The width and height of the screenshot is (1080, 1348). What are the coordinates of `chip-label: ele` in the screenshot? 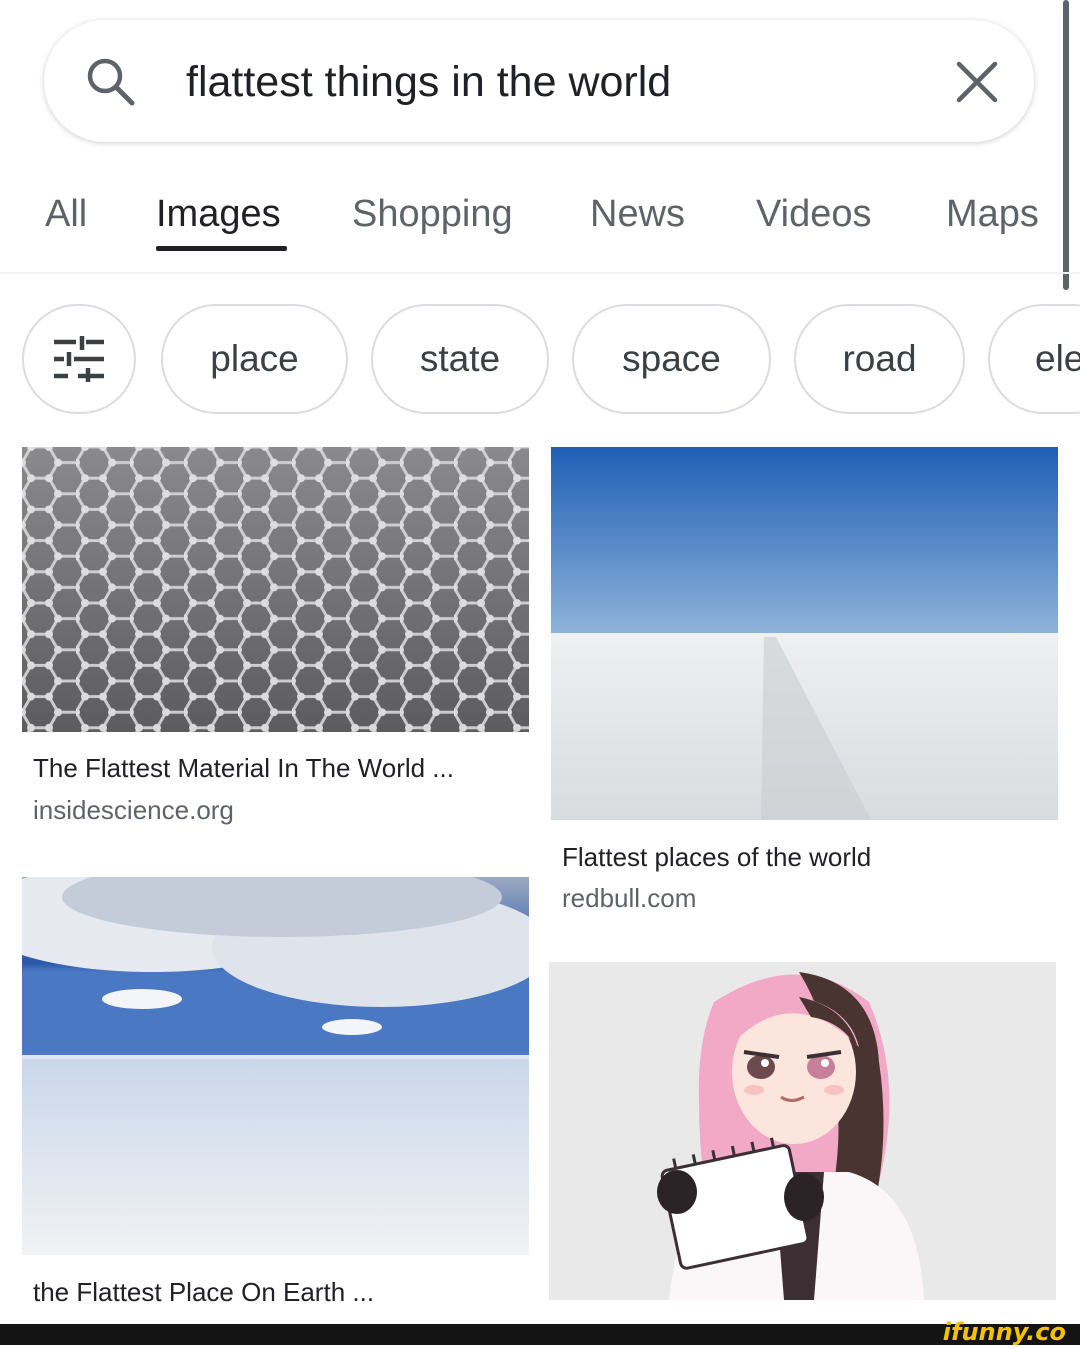 It's located at (1057, 358).